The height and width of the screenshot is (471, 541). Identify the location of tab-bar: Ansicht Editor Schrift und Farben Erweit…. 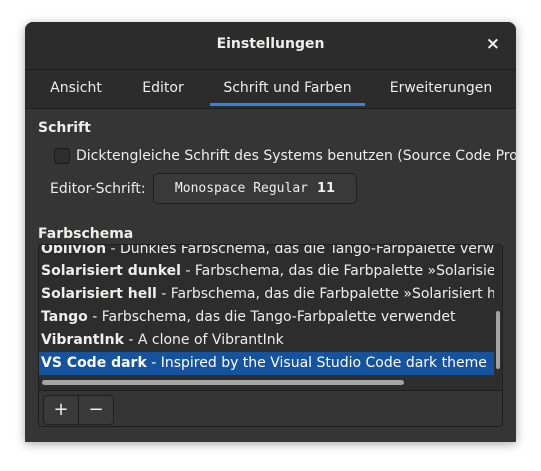
(270, 89).